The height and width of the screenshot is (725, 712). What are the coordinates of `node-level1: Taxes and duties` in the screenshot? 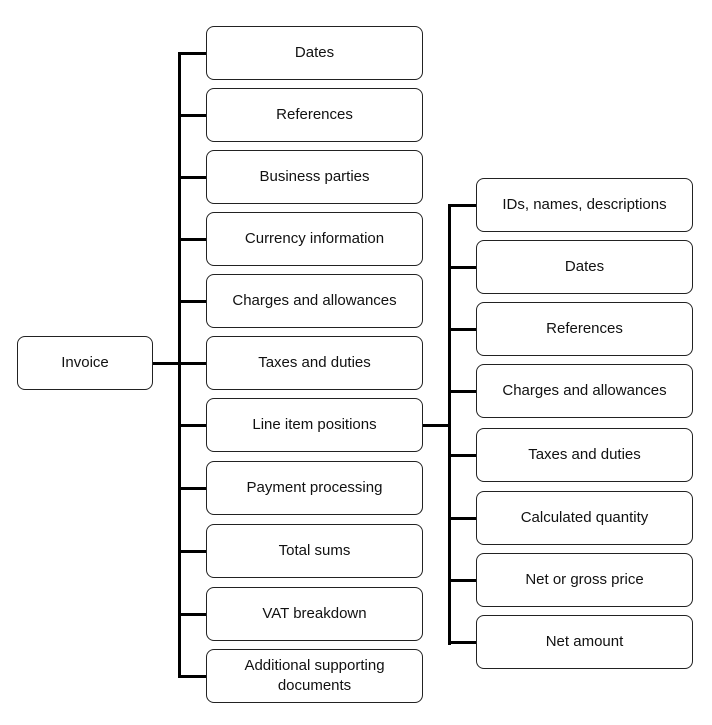 It's located at (314, 363).